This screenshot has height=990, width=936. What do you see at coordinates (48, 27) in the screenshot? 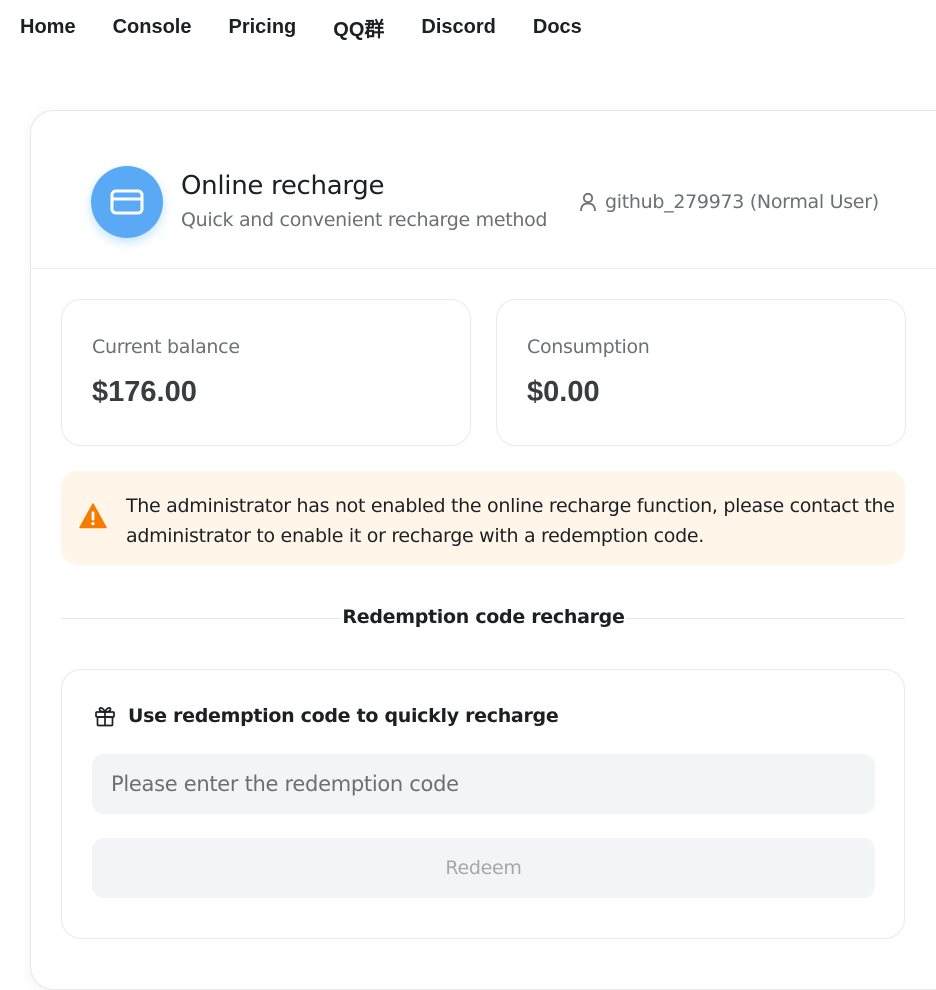
I see `nav-home: Home` at bounding box center [48, 27].